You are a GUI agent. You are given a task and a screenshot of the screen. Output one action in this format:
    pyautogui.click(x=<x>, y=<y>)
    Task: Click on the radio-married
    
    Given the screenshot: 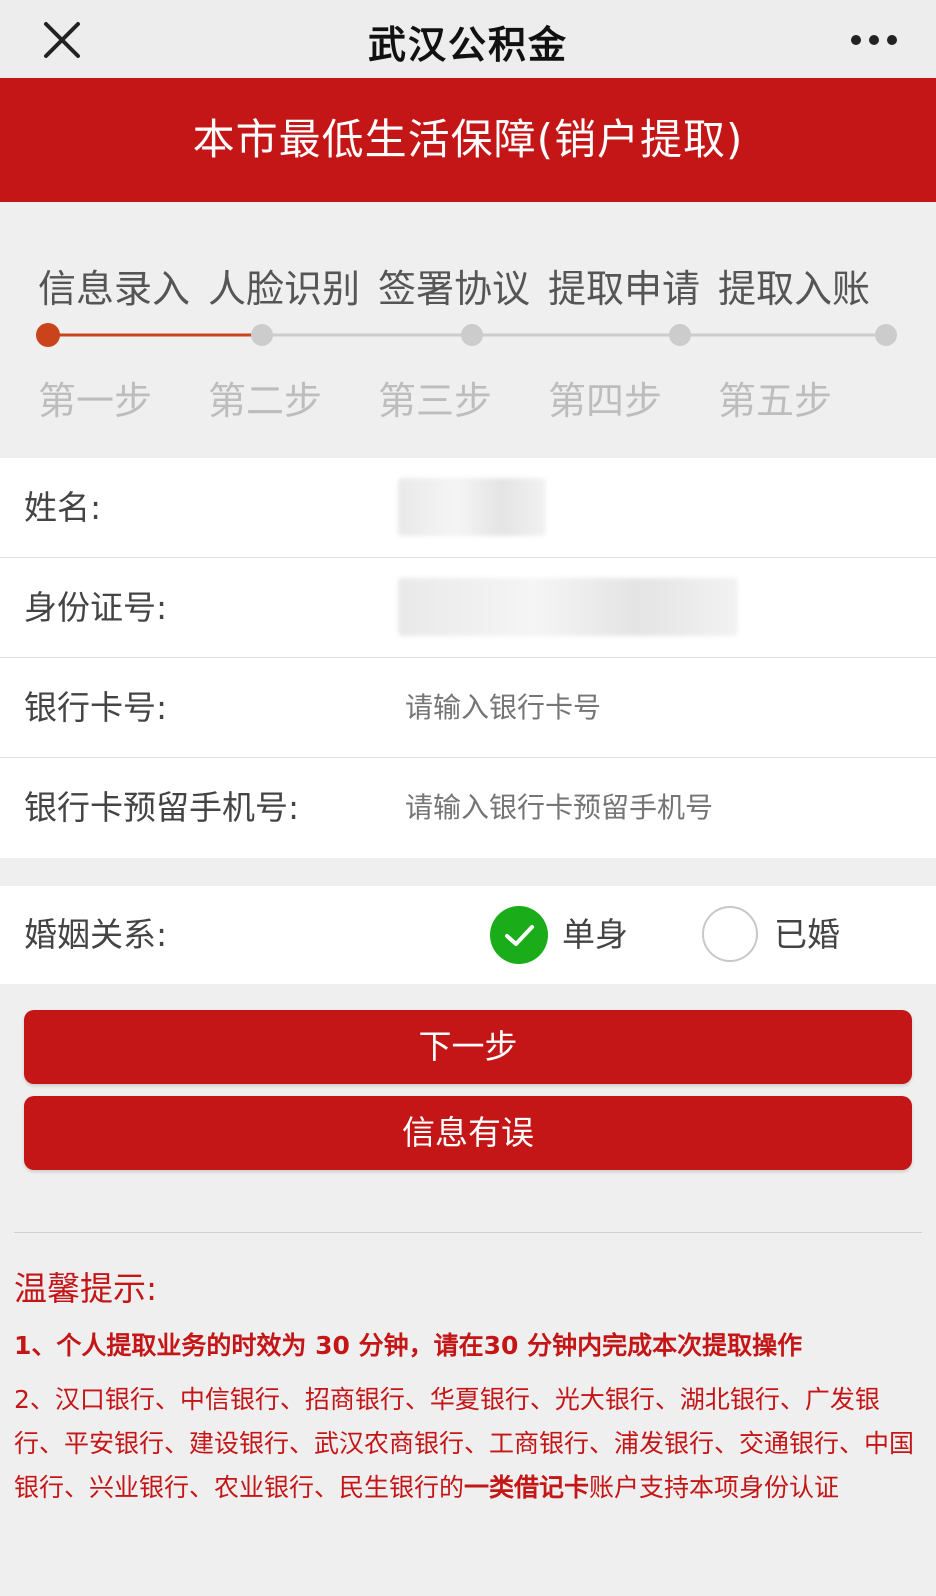 What is the action you would take?
    pyautogui.click(x=730, y=934)
    